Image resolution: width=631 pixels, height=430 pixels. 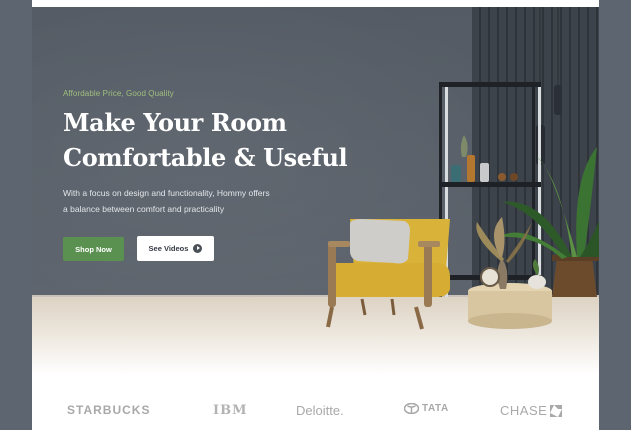 What do you see at coordinates (175, 122) in the screenshot?
I see `headline-line-1: Make Your Room` at bounding box center [175, 122].